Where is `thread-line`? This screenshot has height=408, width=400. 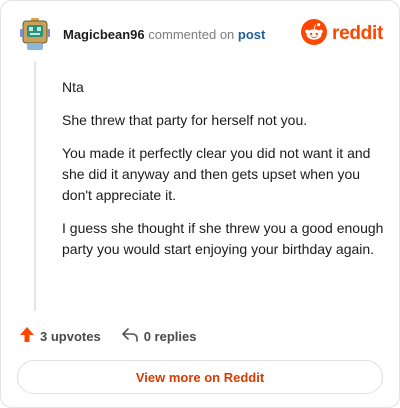
thread-line is located at coordinates (35, 186).